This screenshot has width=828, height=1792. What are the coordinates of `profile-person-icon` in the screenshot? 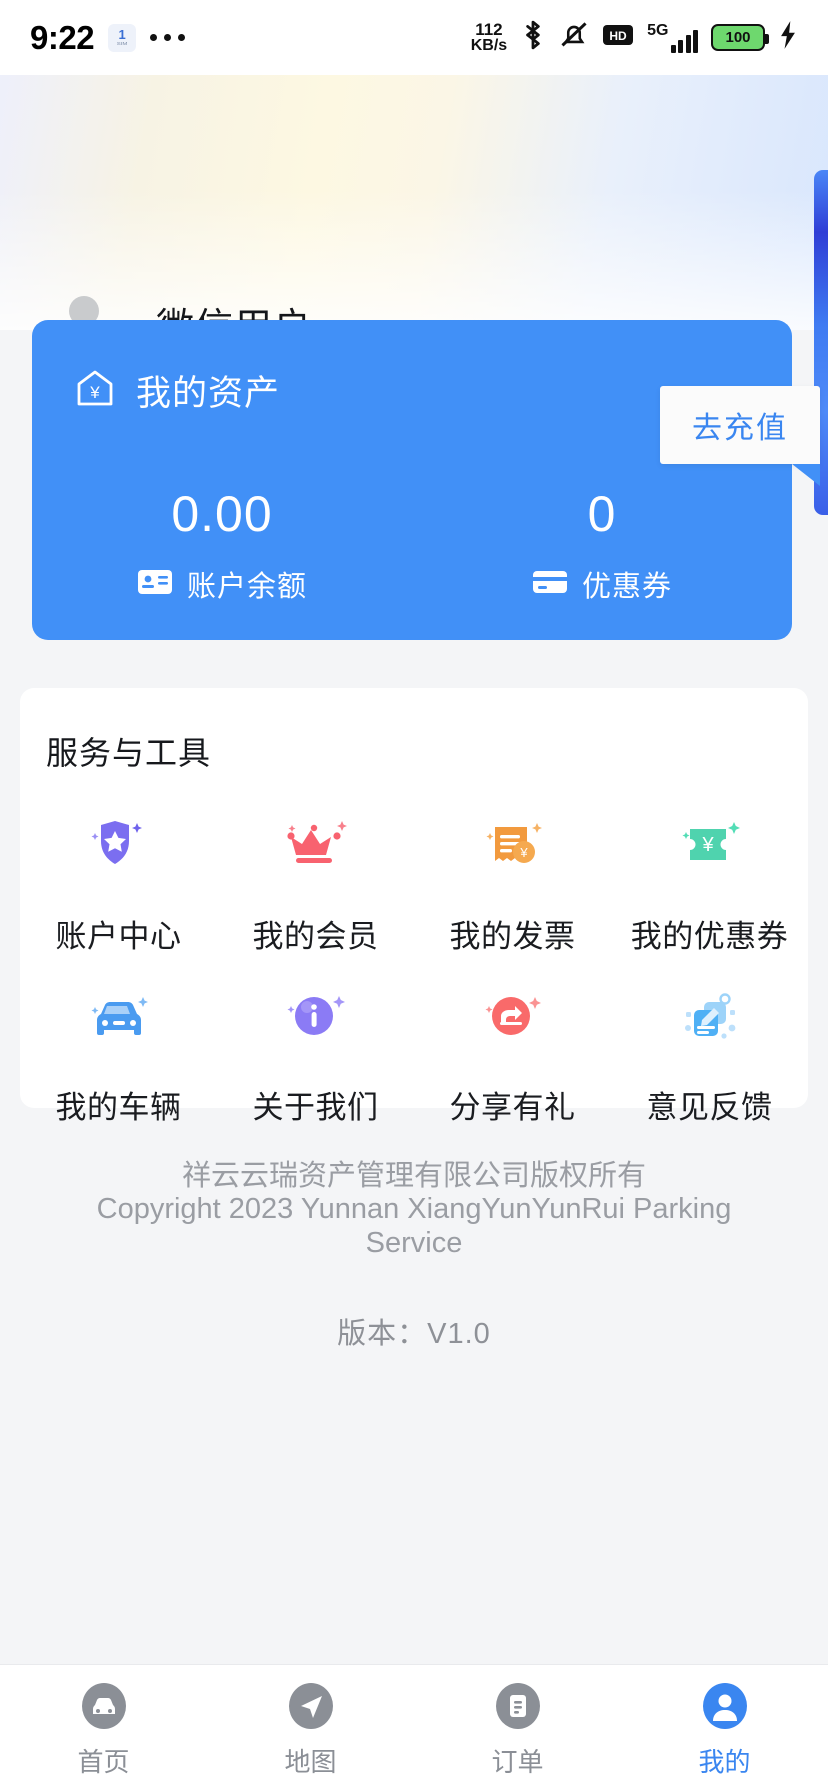 It's located at (725, 1706).